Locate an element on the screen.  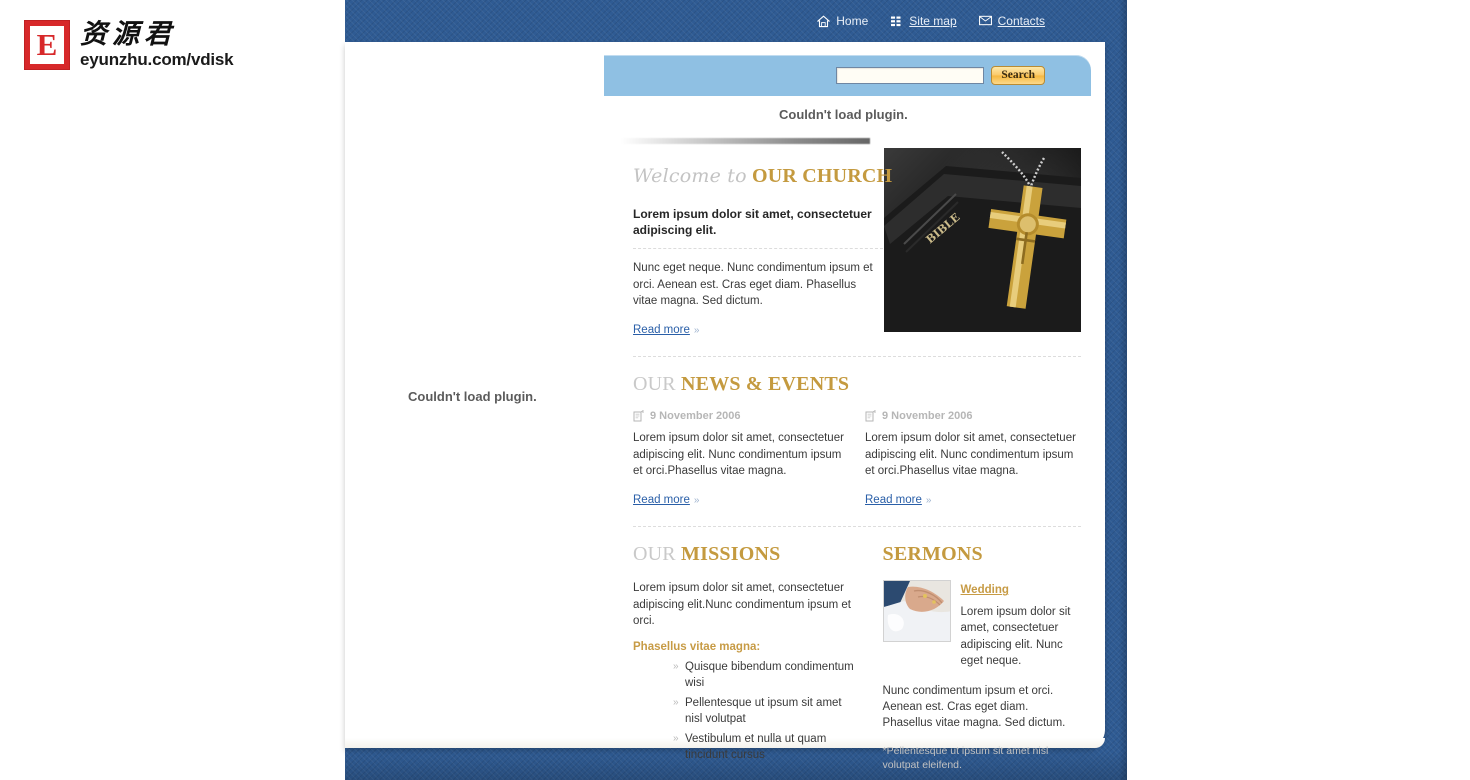
top-navigation: Home Site map Contacts is located at coordinates (736, 21).